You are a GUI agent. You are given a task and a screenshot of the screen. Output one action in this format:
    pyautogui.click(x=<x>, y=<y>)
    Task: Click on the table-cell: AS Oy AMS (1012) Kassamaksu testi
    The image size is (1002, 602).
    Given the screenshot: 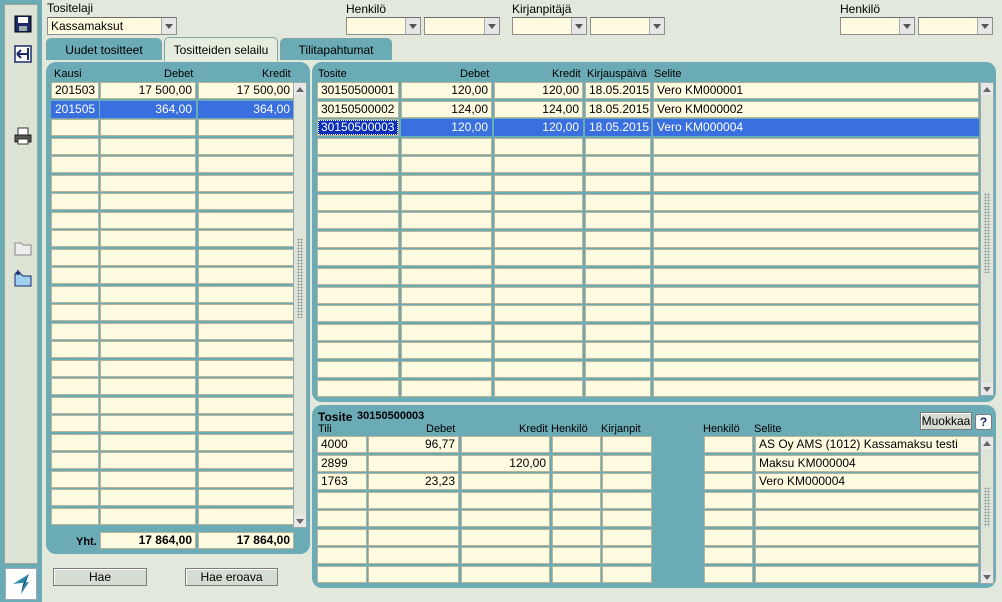 What is the action you would take?
    pyautogui.click(x=867, y=444)
    